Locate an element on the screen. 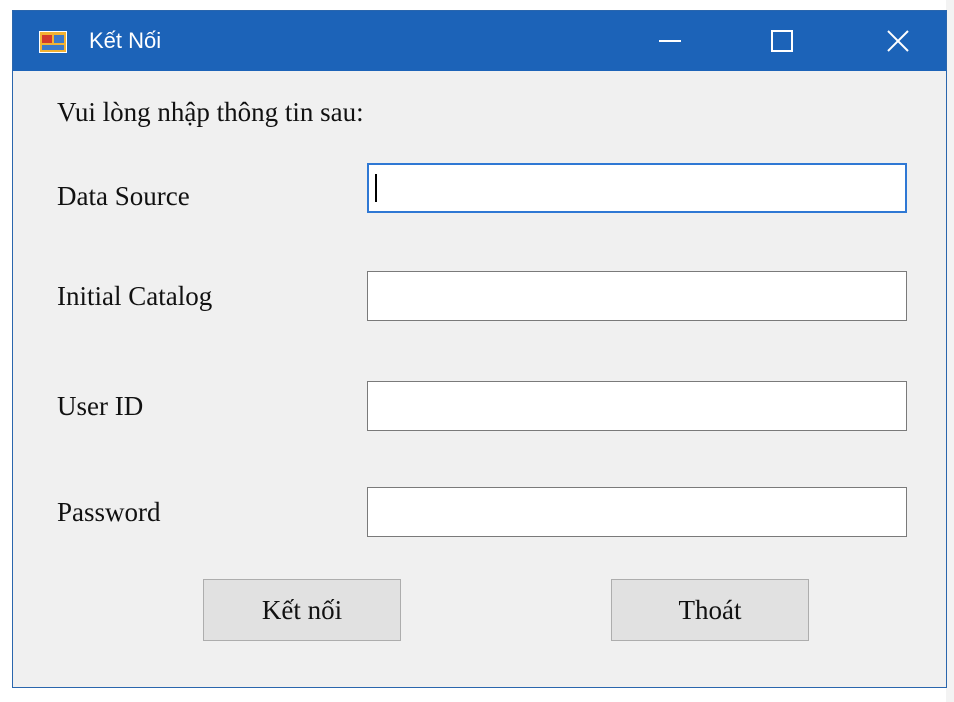 The width and height of the screenshot is (954, 702). background-window-edge is located at coordinates (950, 351).